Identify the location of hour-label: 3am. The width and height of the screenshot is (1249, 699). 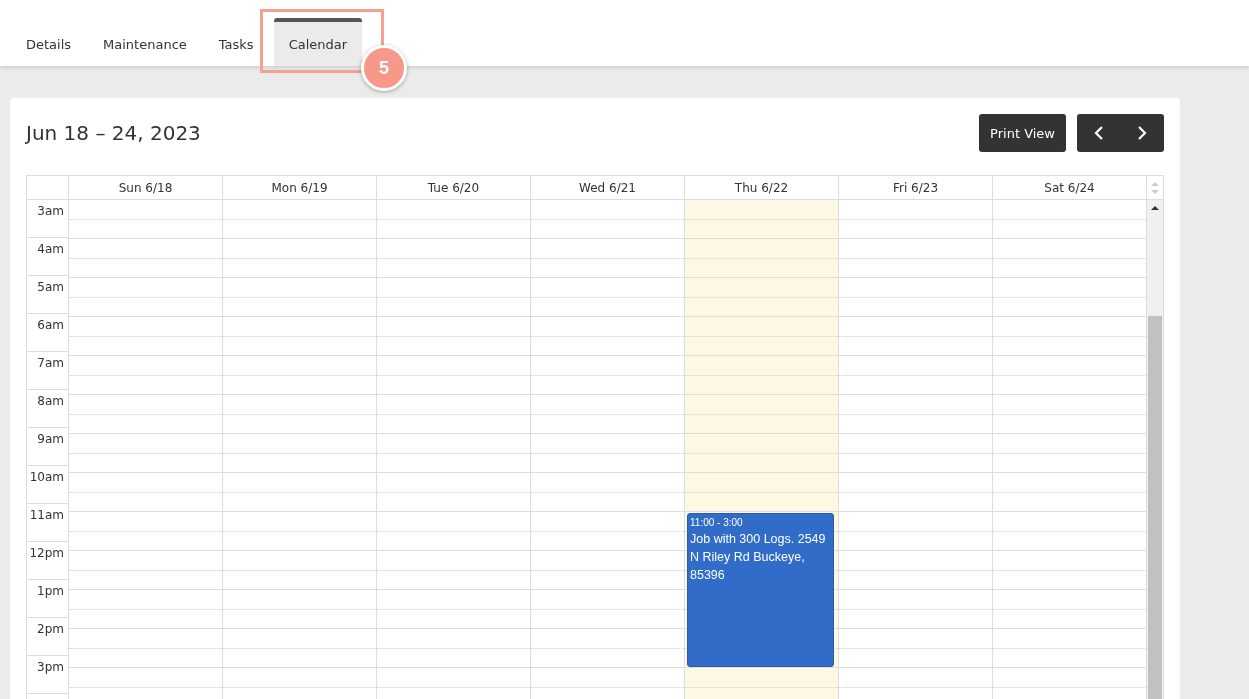
(50, 211).